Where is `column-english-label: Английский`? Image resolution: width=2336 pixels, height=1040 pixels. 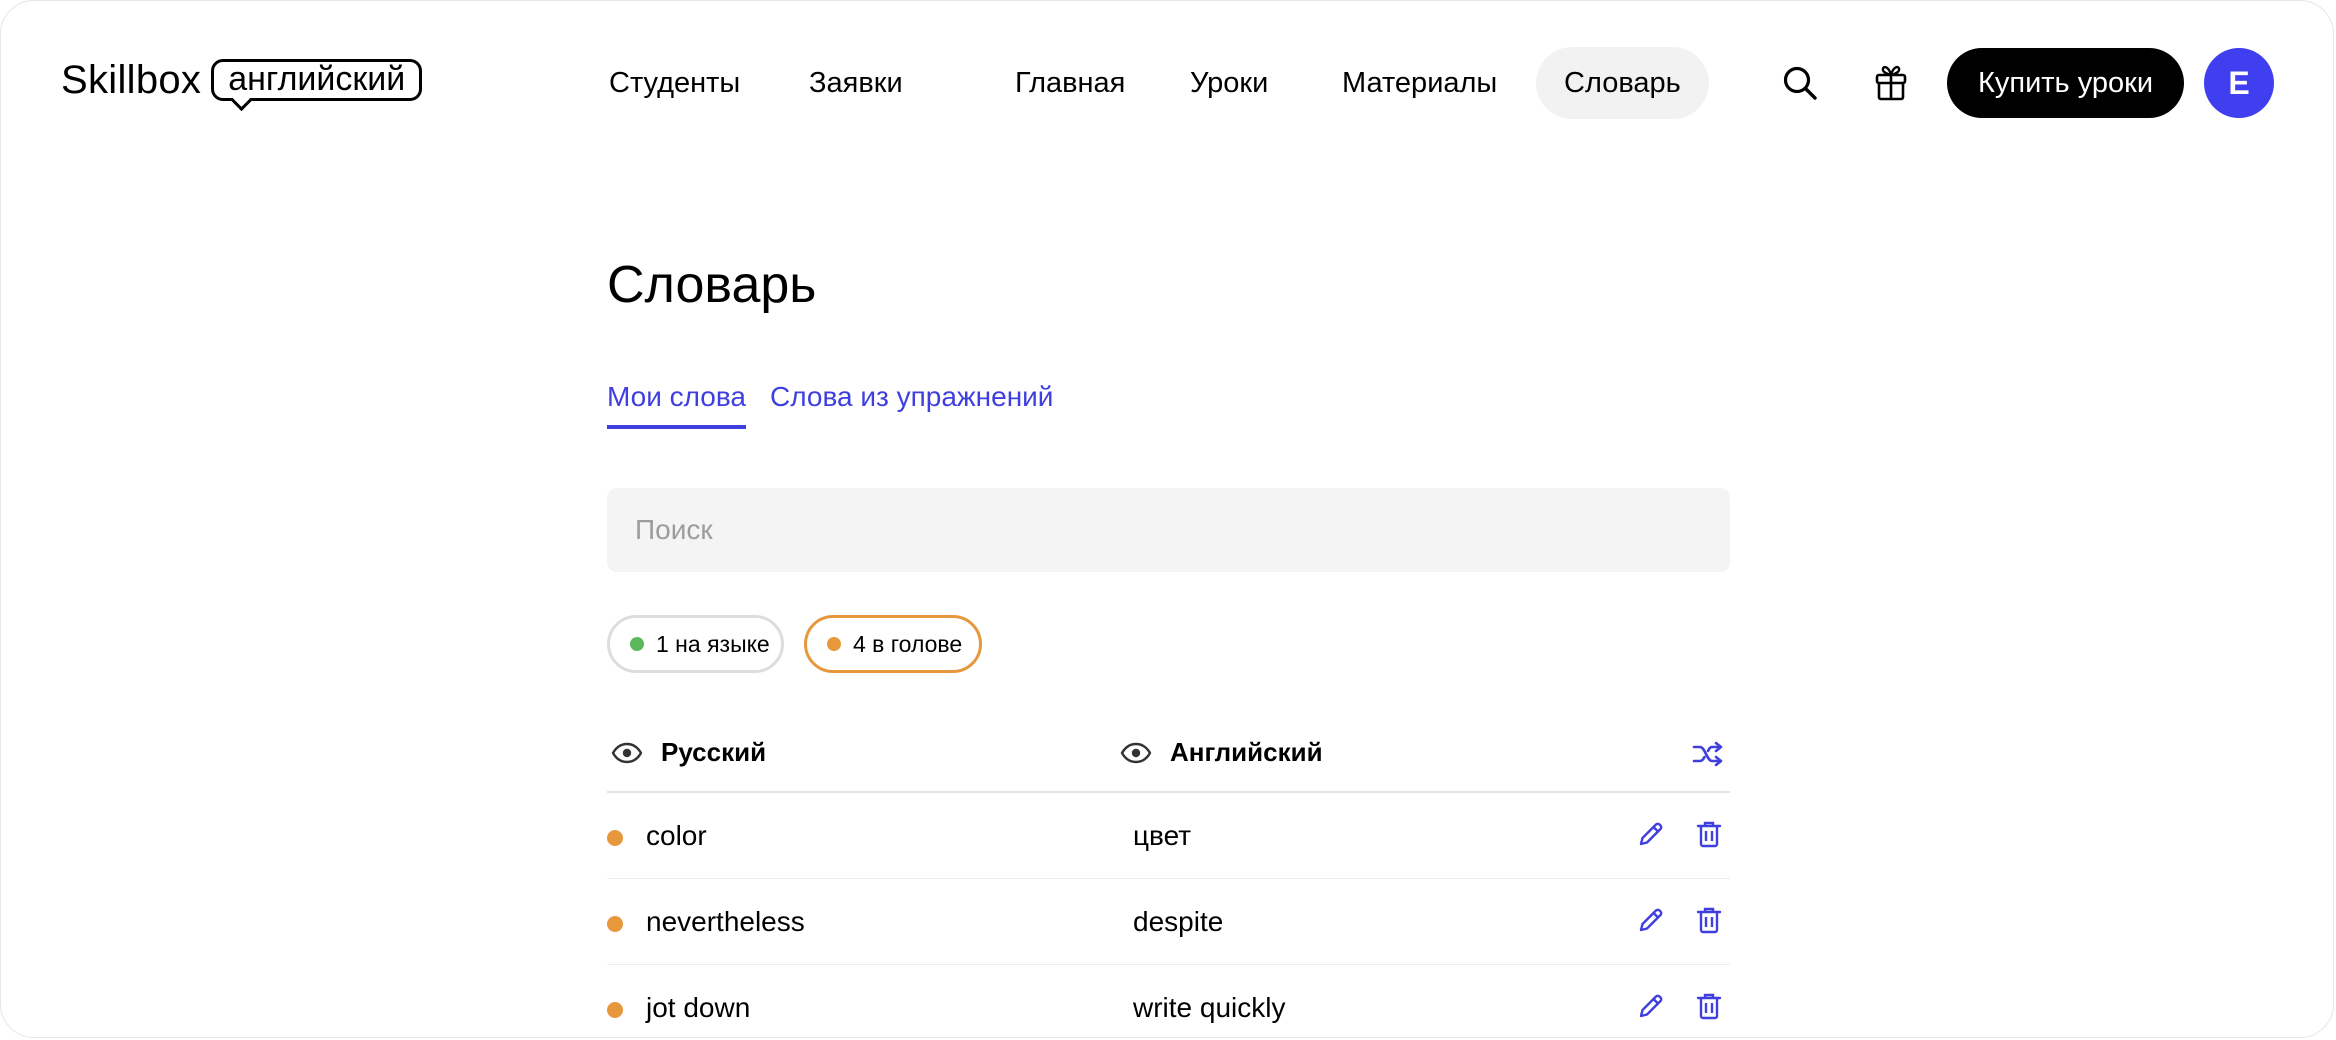
column-english-label: Английский is located at coordinates (1246, 752).